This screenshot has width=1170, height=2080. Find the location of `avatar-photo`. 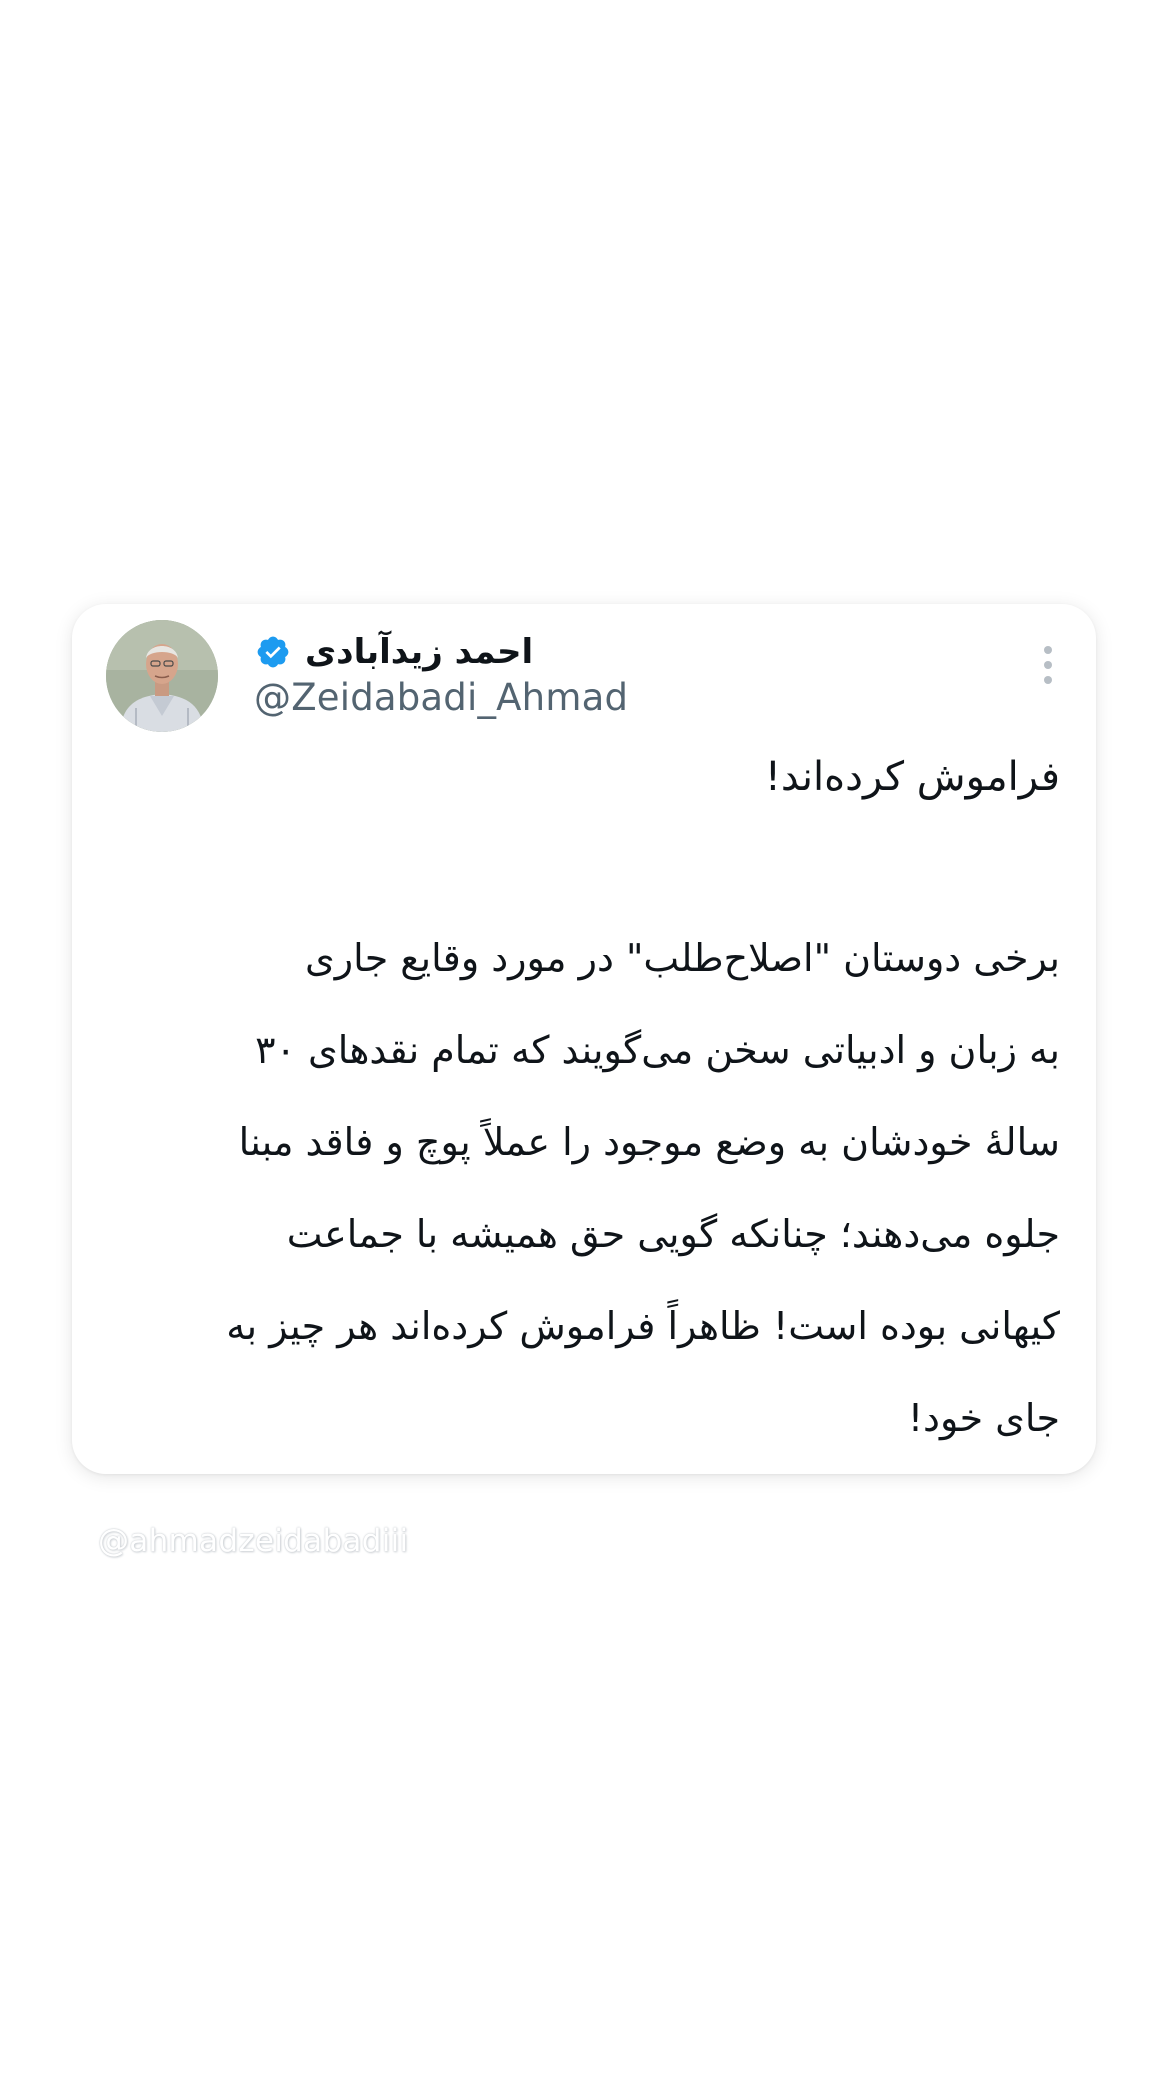

avatar-photo is located at coordinates (162, 676).